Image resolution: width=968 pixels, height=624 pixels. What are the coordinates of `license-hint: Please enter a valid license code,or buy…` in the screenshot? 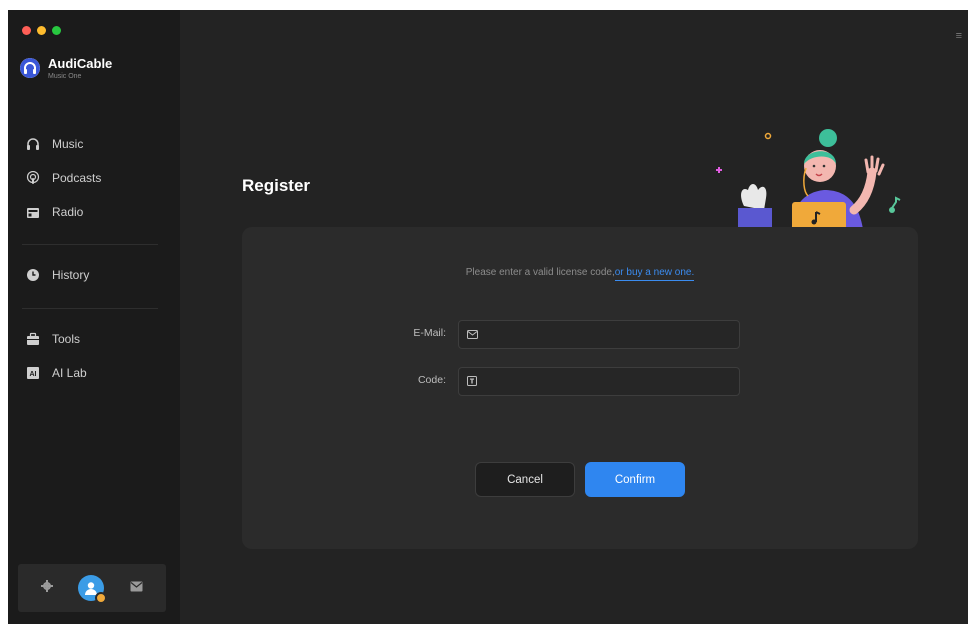 It's located at (580, 274).